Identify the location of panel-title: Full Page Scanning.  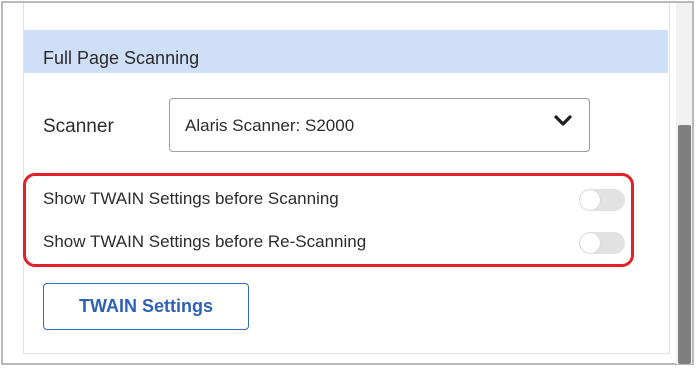
(121, 58).